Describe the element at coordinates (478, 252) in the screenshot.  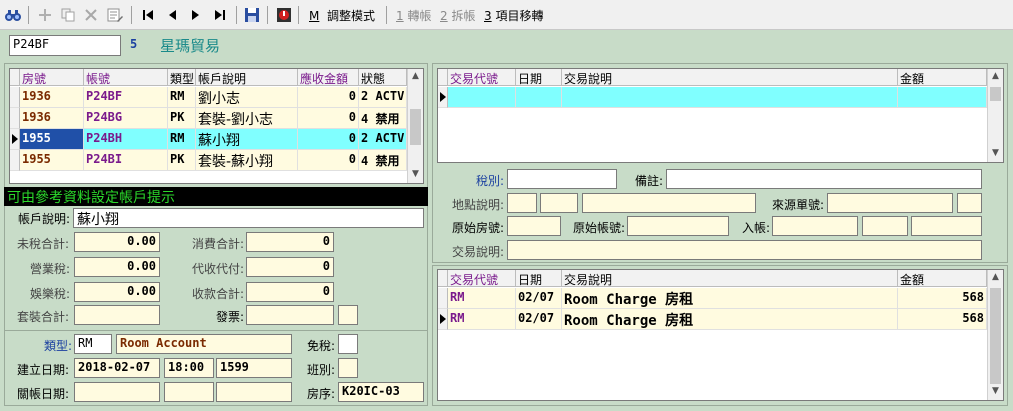
I see `tx-desc-label: 交易說明:` at that location.